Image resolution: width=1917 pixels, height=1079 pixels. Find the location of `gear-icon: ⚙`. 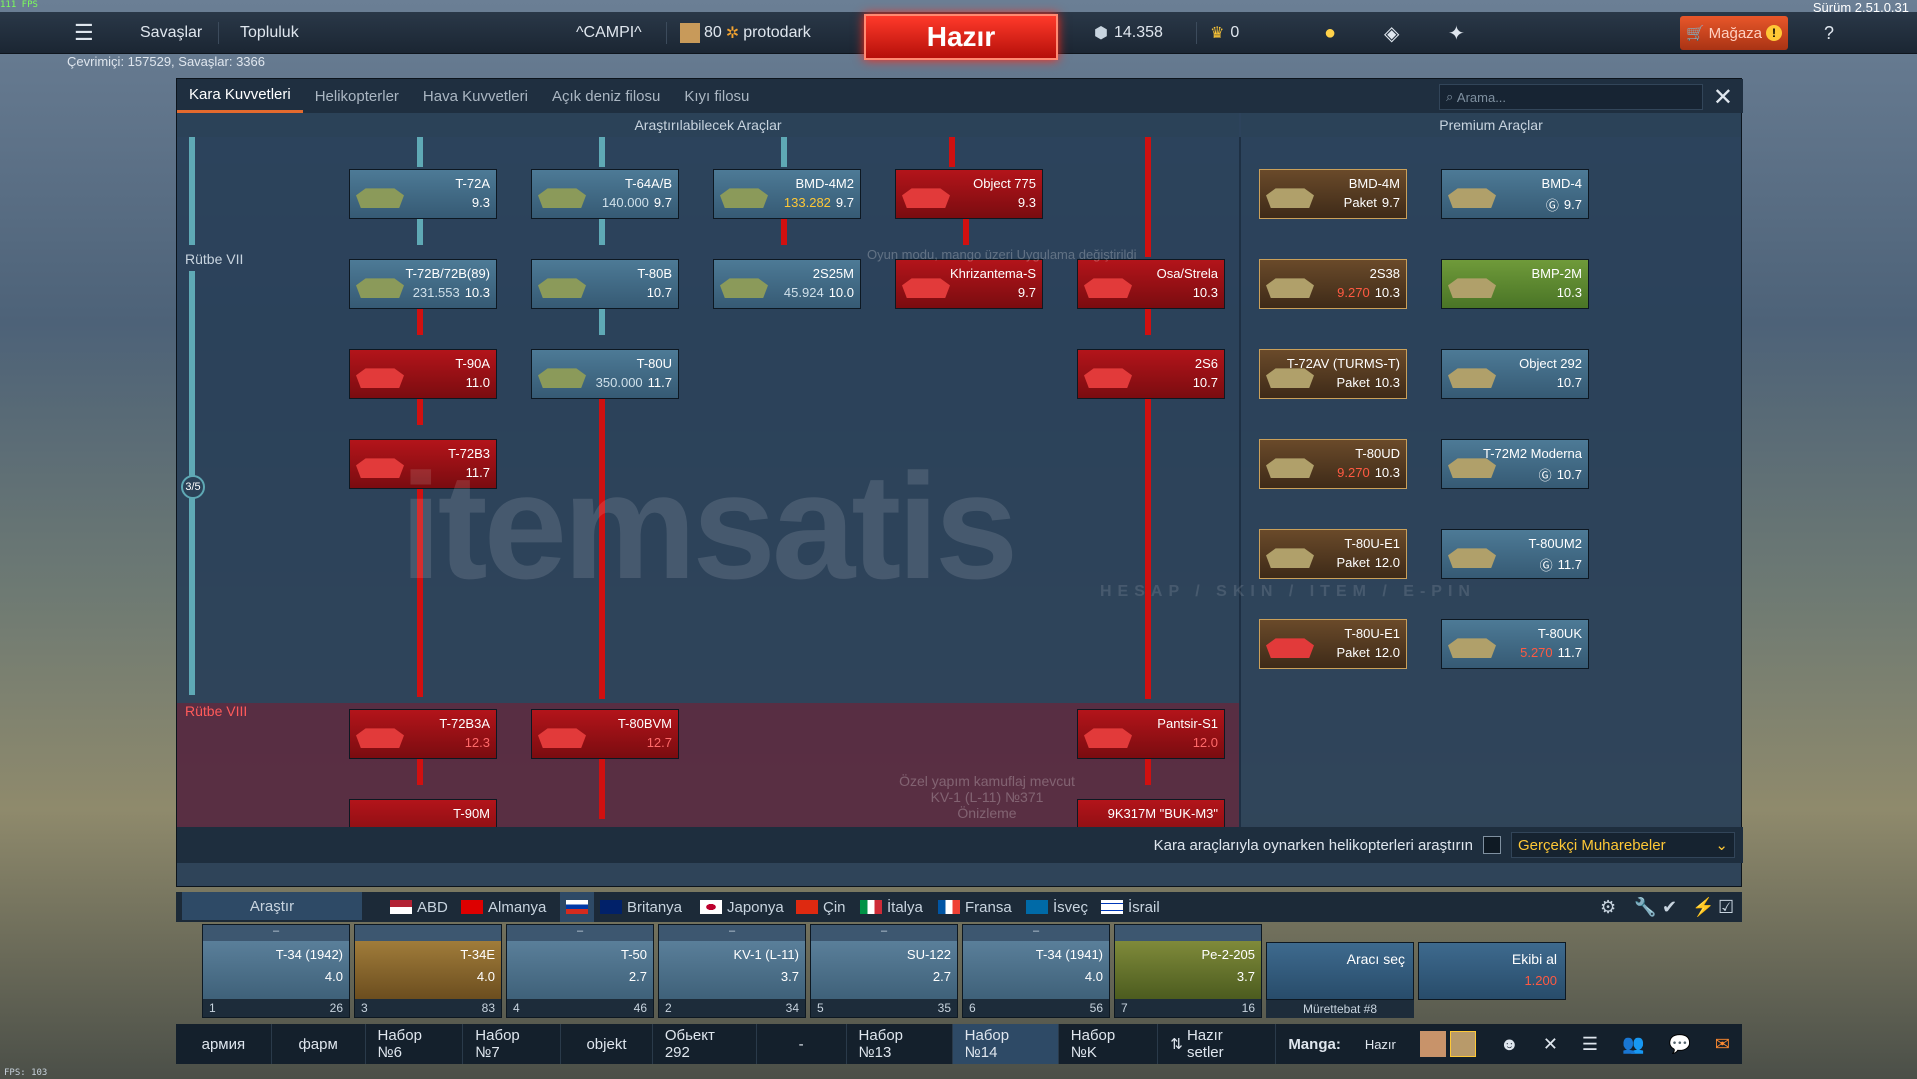

gear-icon: ⚙ is located at coordinates (1608, 907).